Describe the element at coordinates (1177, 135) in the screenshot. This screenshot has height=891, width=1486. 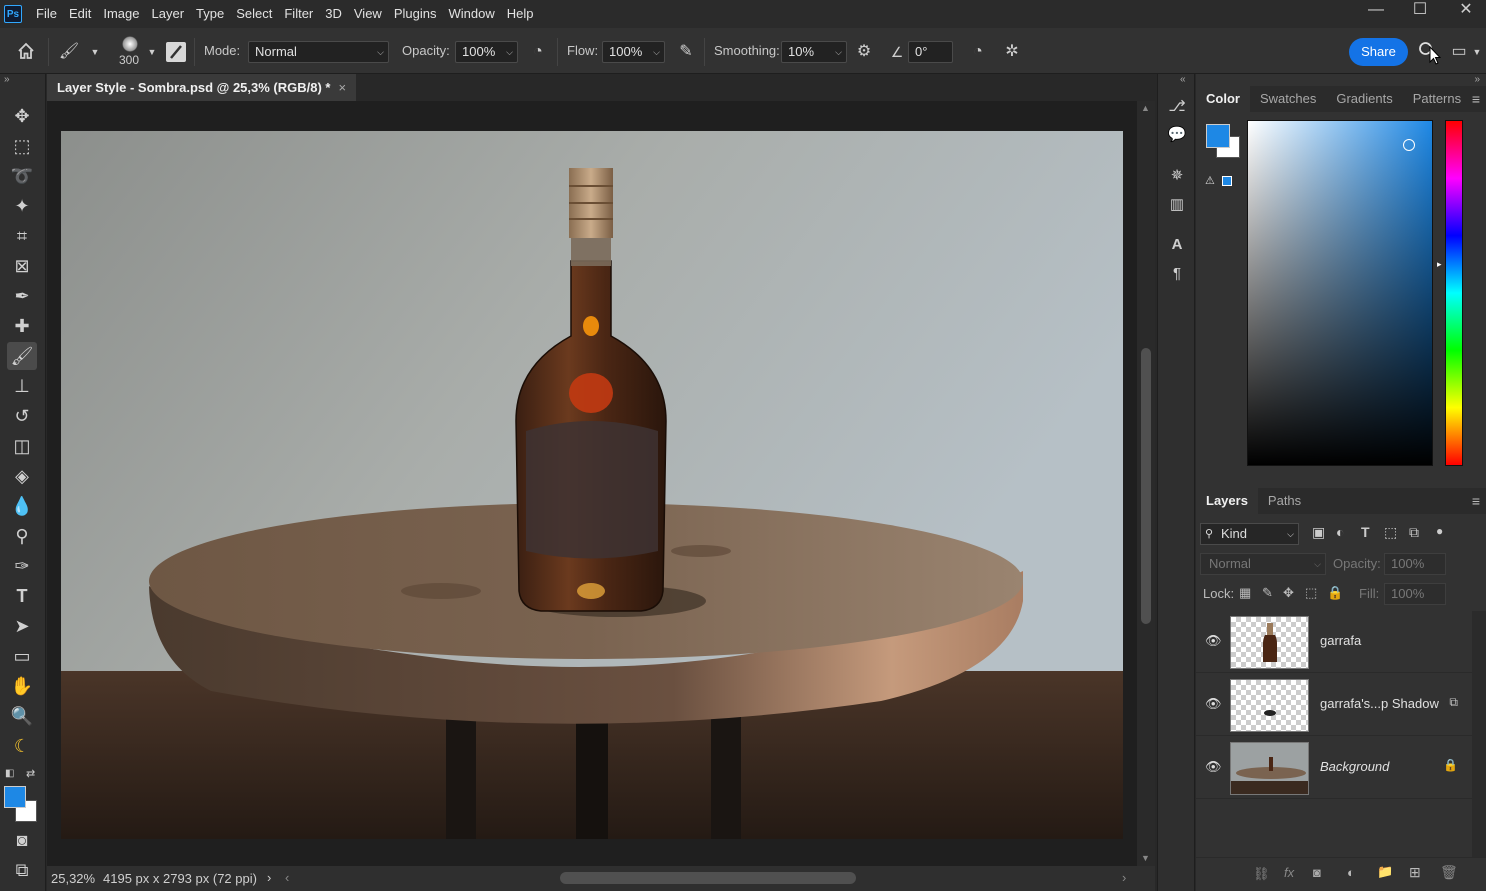
I see `comments-icon: 💬` at that location.